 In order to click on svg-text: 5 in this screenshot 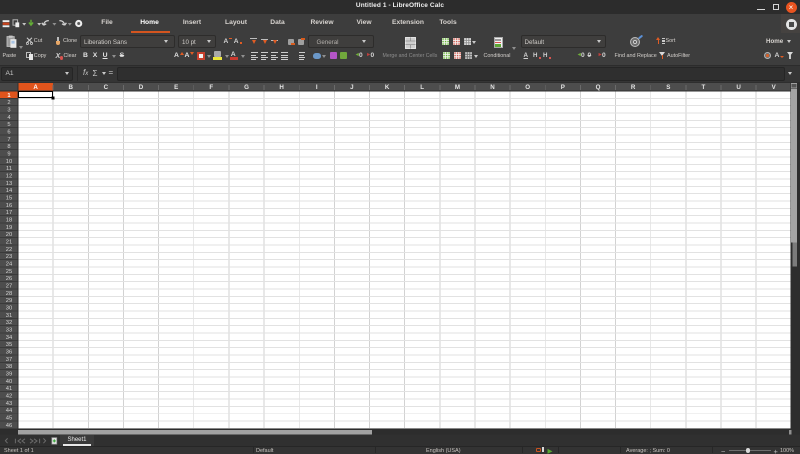, I will do `click(8, 125)`.